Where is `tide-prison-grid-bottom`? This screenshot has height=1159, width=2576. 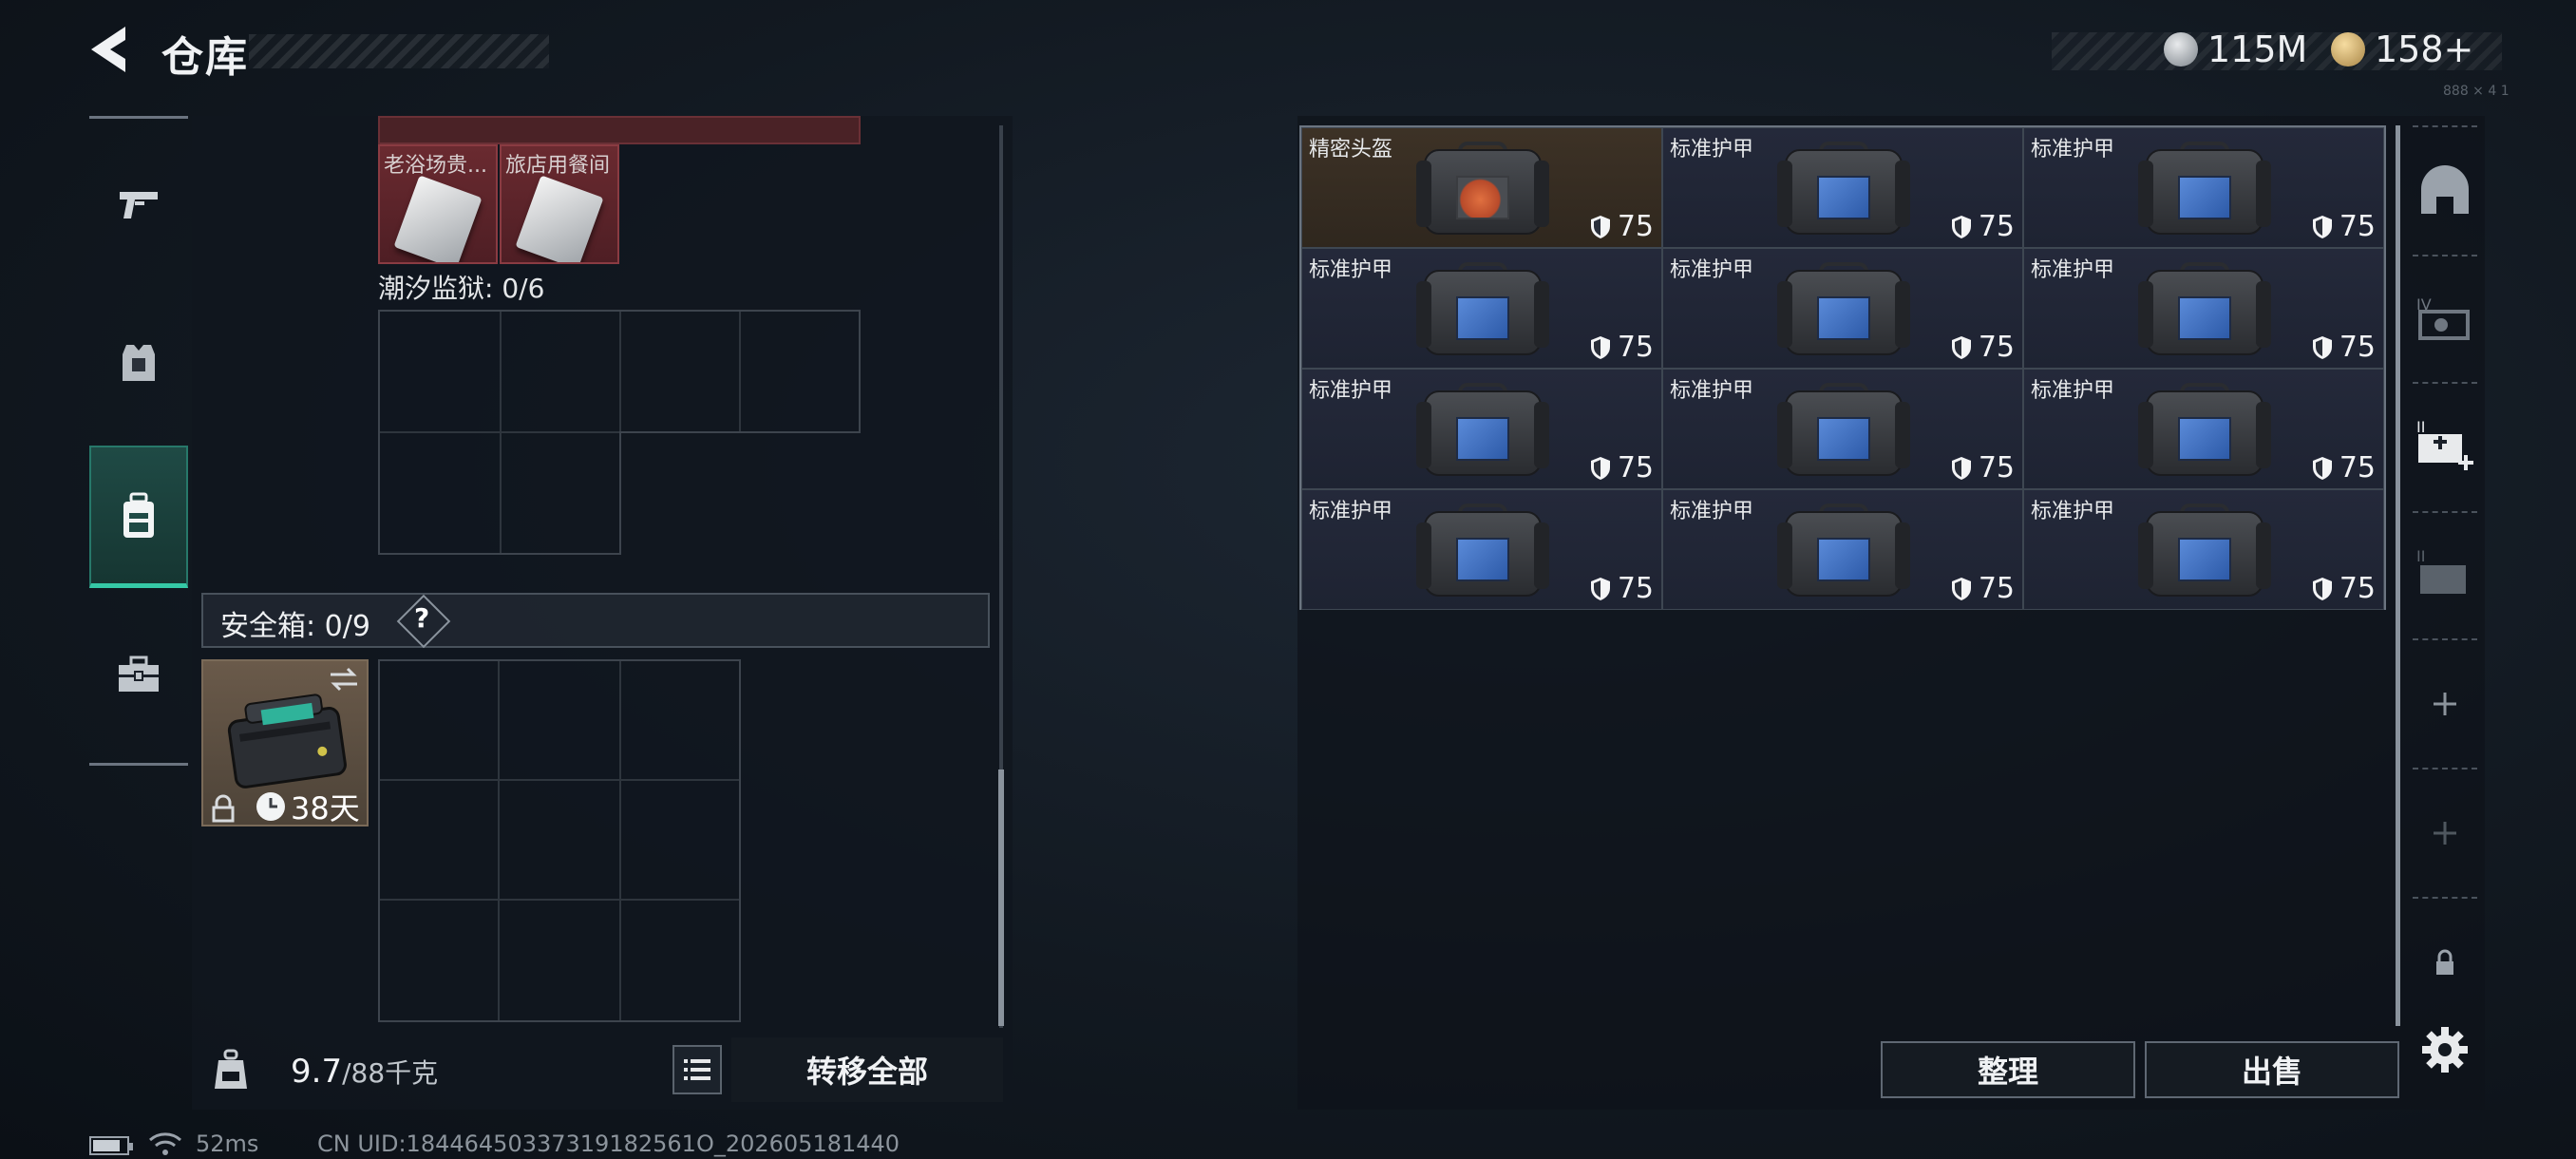 tide-prison-grid-bottom is located at coordinates (499, 493).